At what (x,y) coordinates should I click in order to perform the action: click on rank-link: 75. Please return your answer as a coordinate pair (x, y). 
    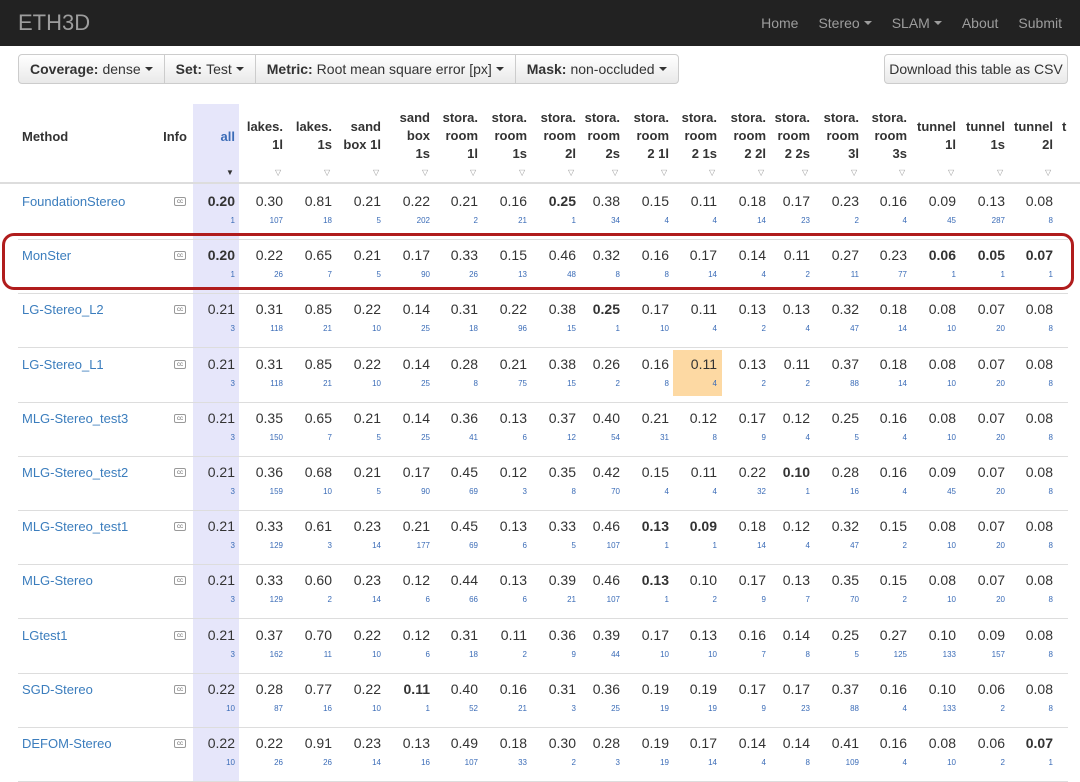
    Looking at the image, I should click on (504, 383).